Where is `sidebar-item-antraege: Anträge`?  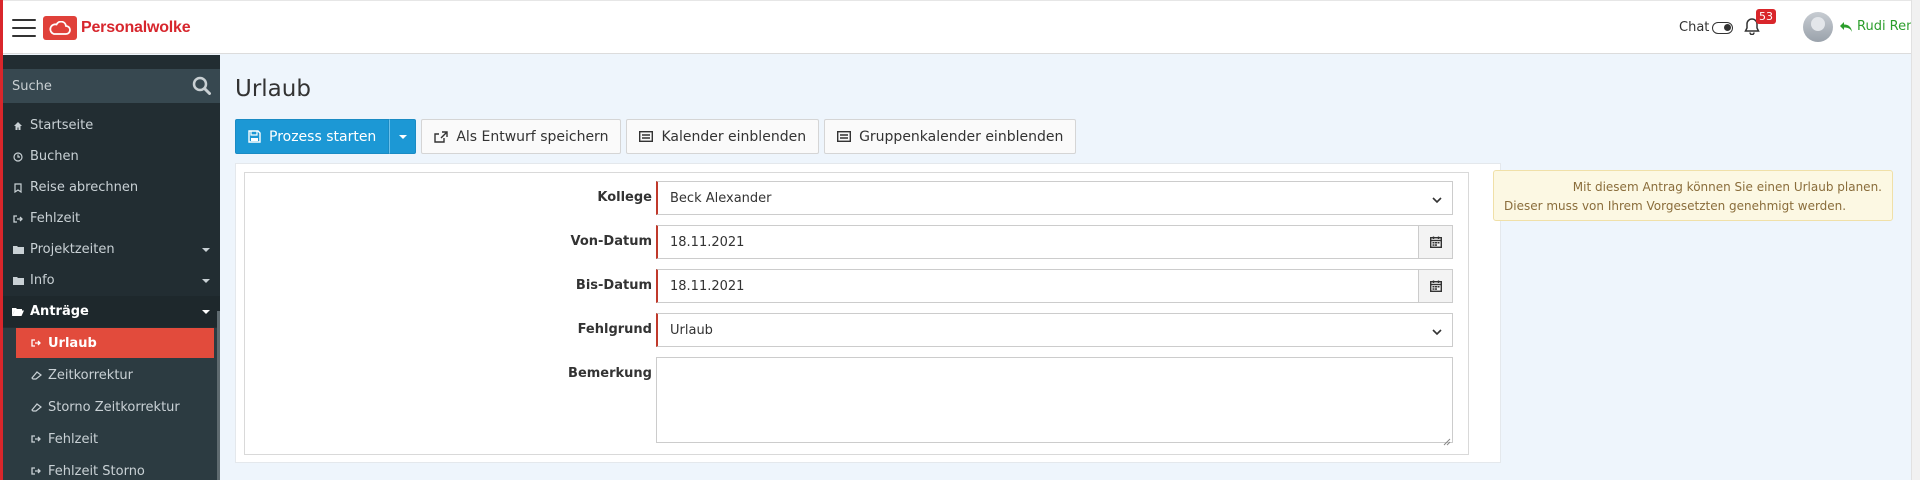
sidebar-item-antraege: Anträge is located at coordinates (111, 311).